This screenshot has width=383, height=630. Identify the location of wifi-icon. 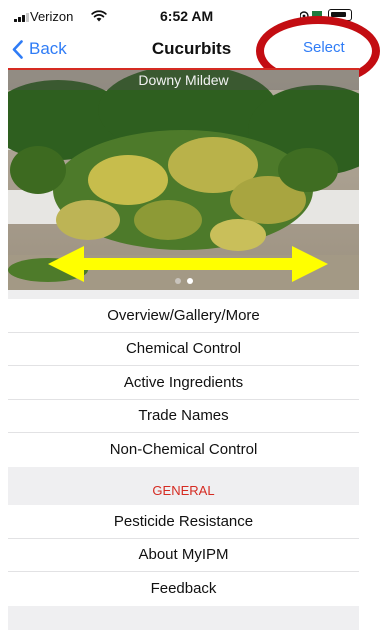
(99, 16).